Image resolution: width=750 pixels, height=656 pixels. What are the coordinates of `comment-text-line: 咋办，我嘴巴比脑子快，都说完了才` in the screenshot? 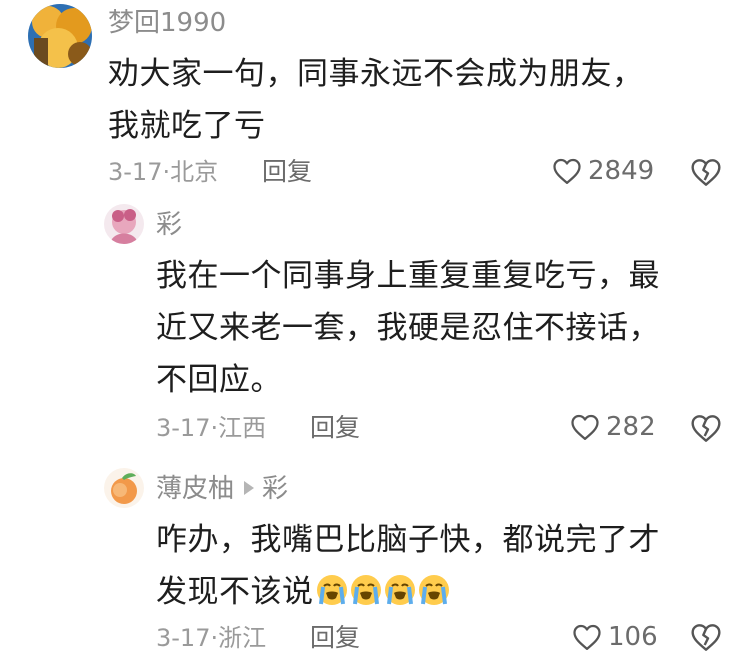 It's located at (408, 540).